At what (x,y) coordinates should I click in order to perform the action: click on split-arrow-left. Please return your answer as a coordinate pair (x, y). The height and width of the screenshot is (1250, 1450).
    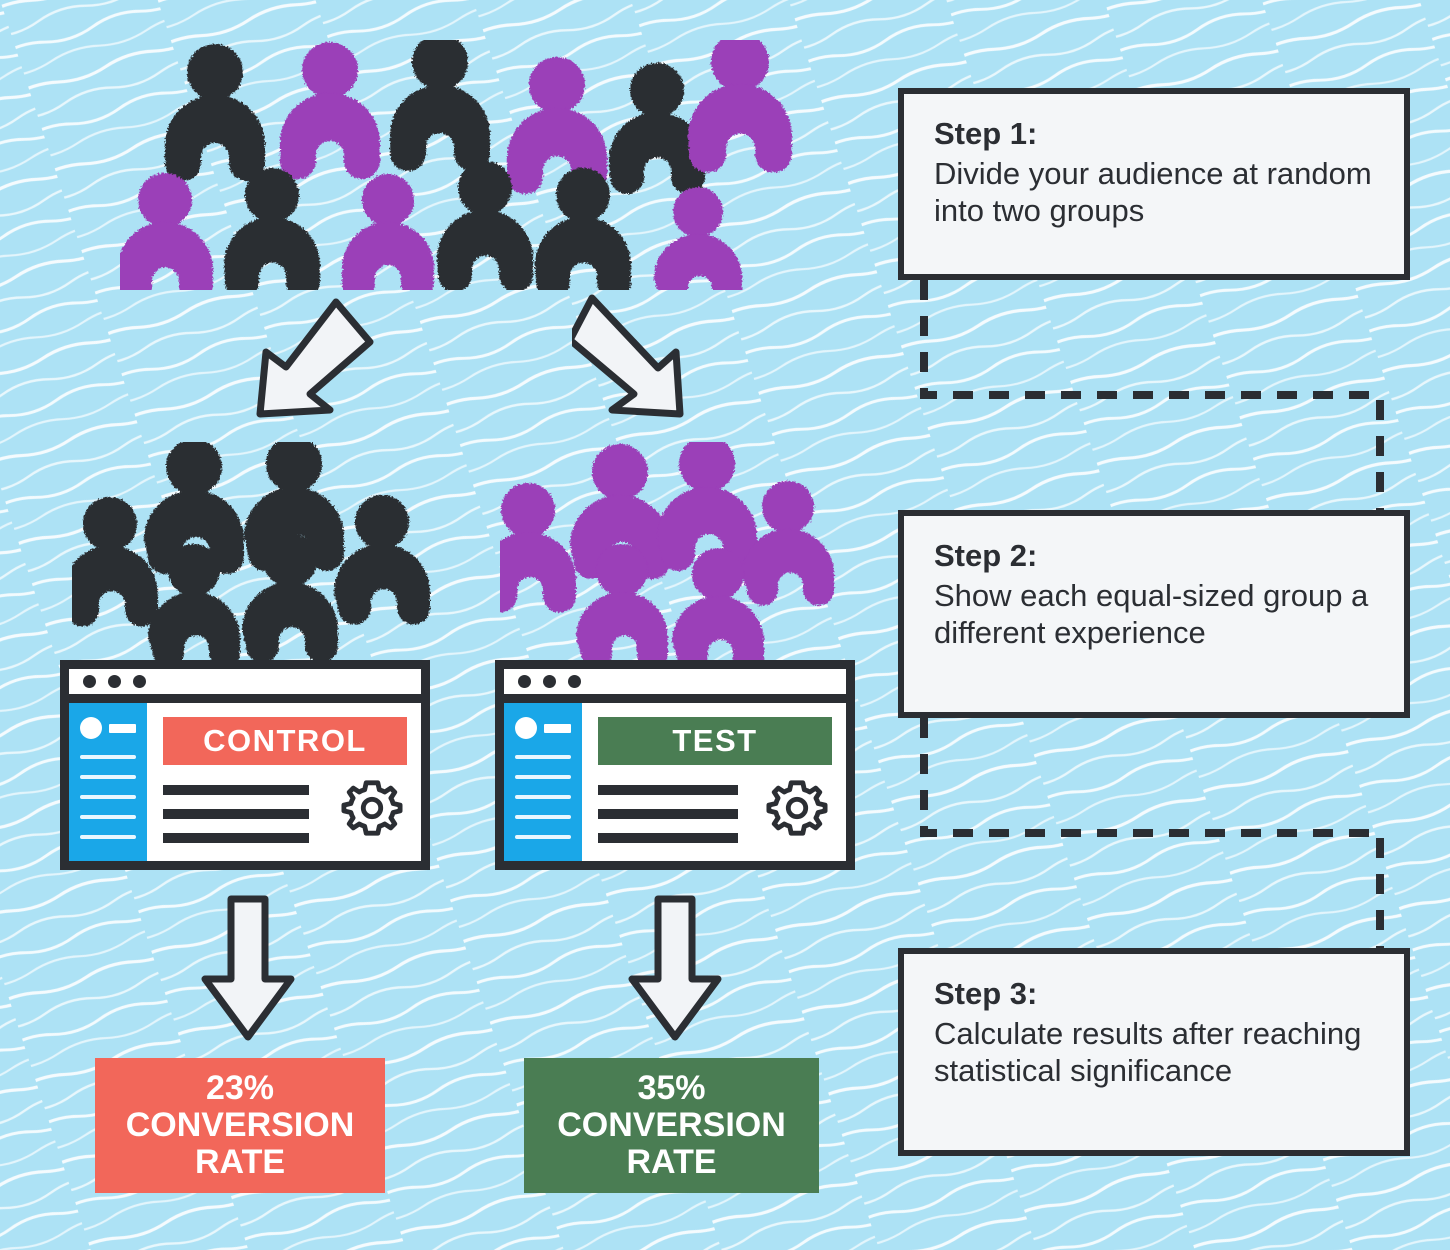
    Looking at the image, I should click on (315, 358).